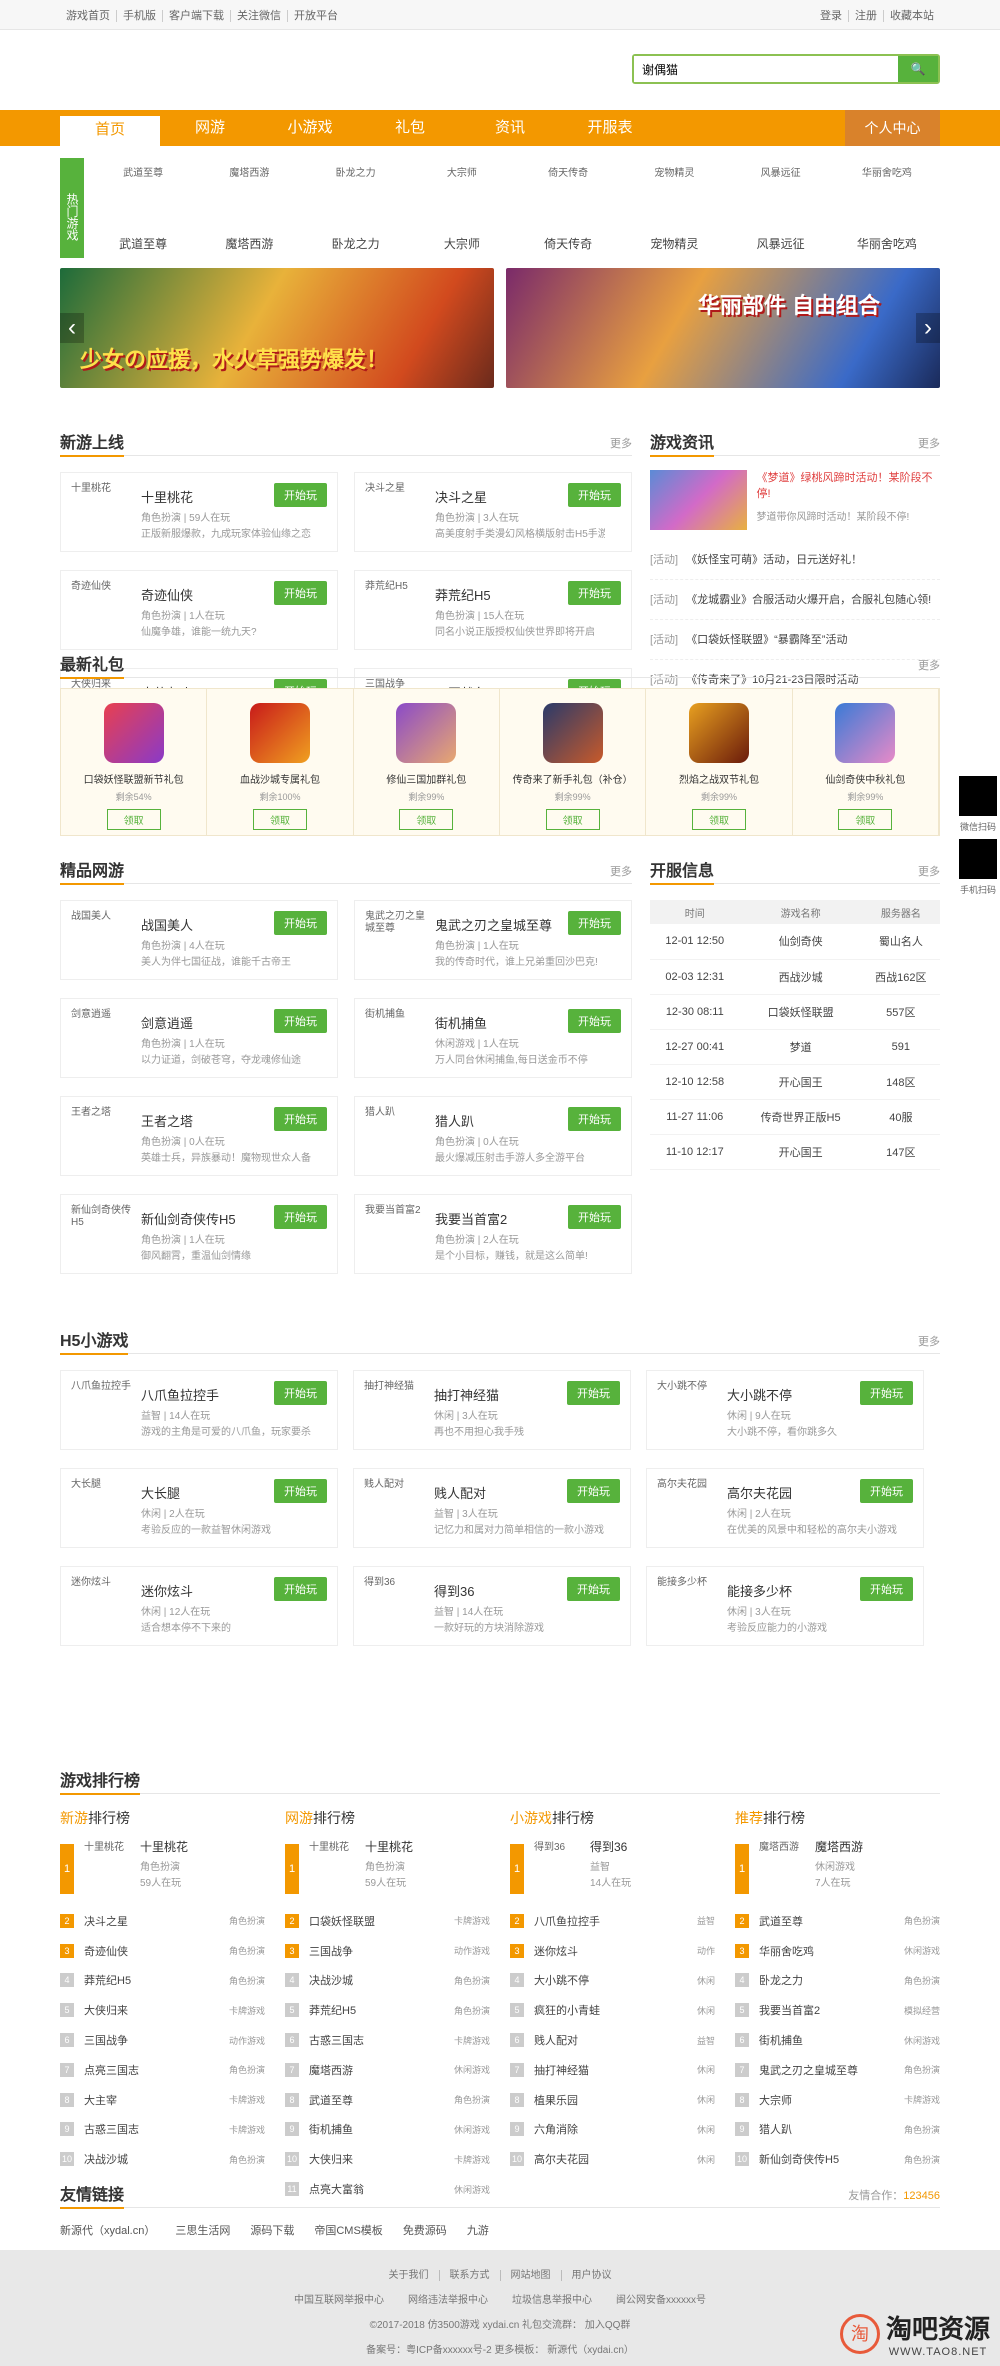  Describe the element at coordinates (381, 1951) in the screenshot. I see `game-name: 三国战争` at that location.